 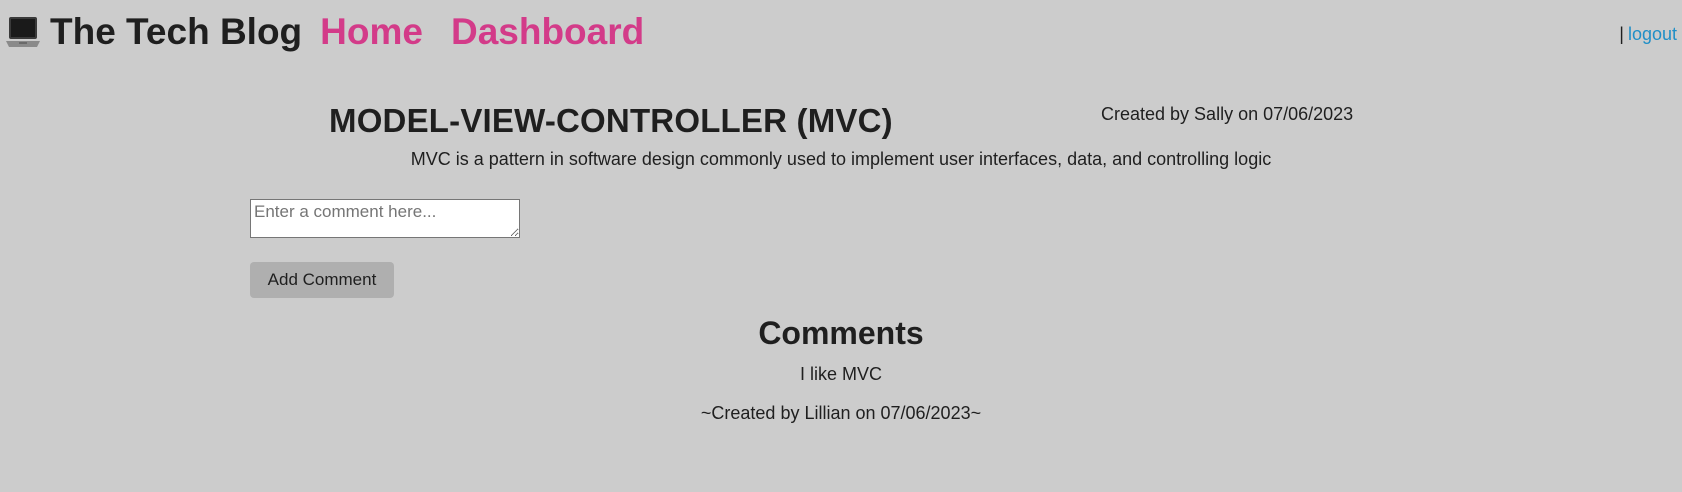 What do you see at coordinates (385, 248) in the screenshot?
I see `comment-form: Add Comment` at bounding box center [385, 248].